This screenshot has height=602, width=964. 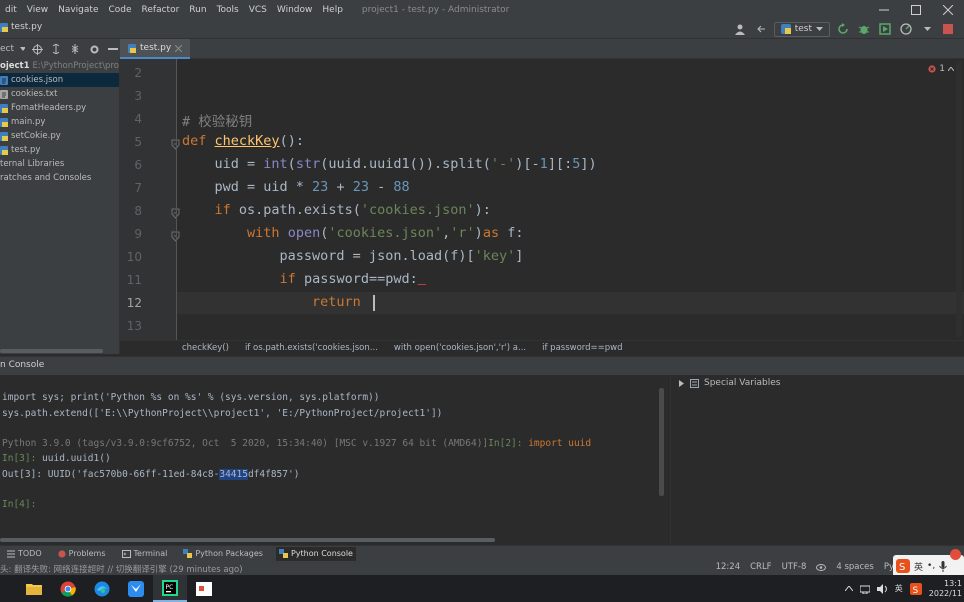 What do you see at coordinates (24, 554) in the screenshot?
I see `tab-todo: TODO` at bounding box center [24, 554].